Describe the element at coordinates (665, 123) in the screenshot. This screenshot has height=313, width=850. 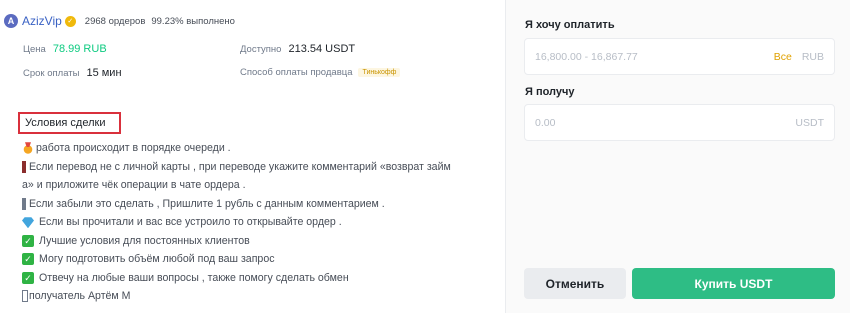
I see `receive-amount-input: 0.00` at that location.